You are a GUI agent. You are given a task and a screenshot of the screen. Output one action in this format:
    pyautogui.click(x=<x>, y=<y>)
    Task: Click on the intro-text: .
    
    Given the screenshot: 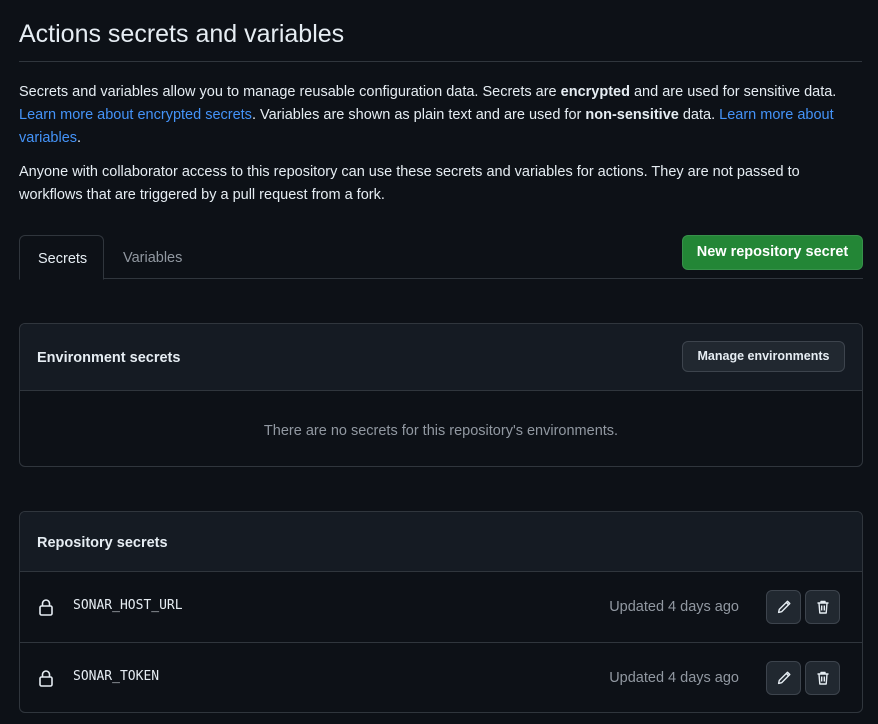 What is the action you would take?
    pyautogui.click(x=79, y=138)
    